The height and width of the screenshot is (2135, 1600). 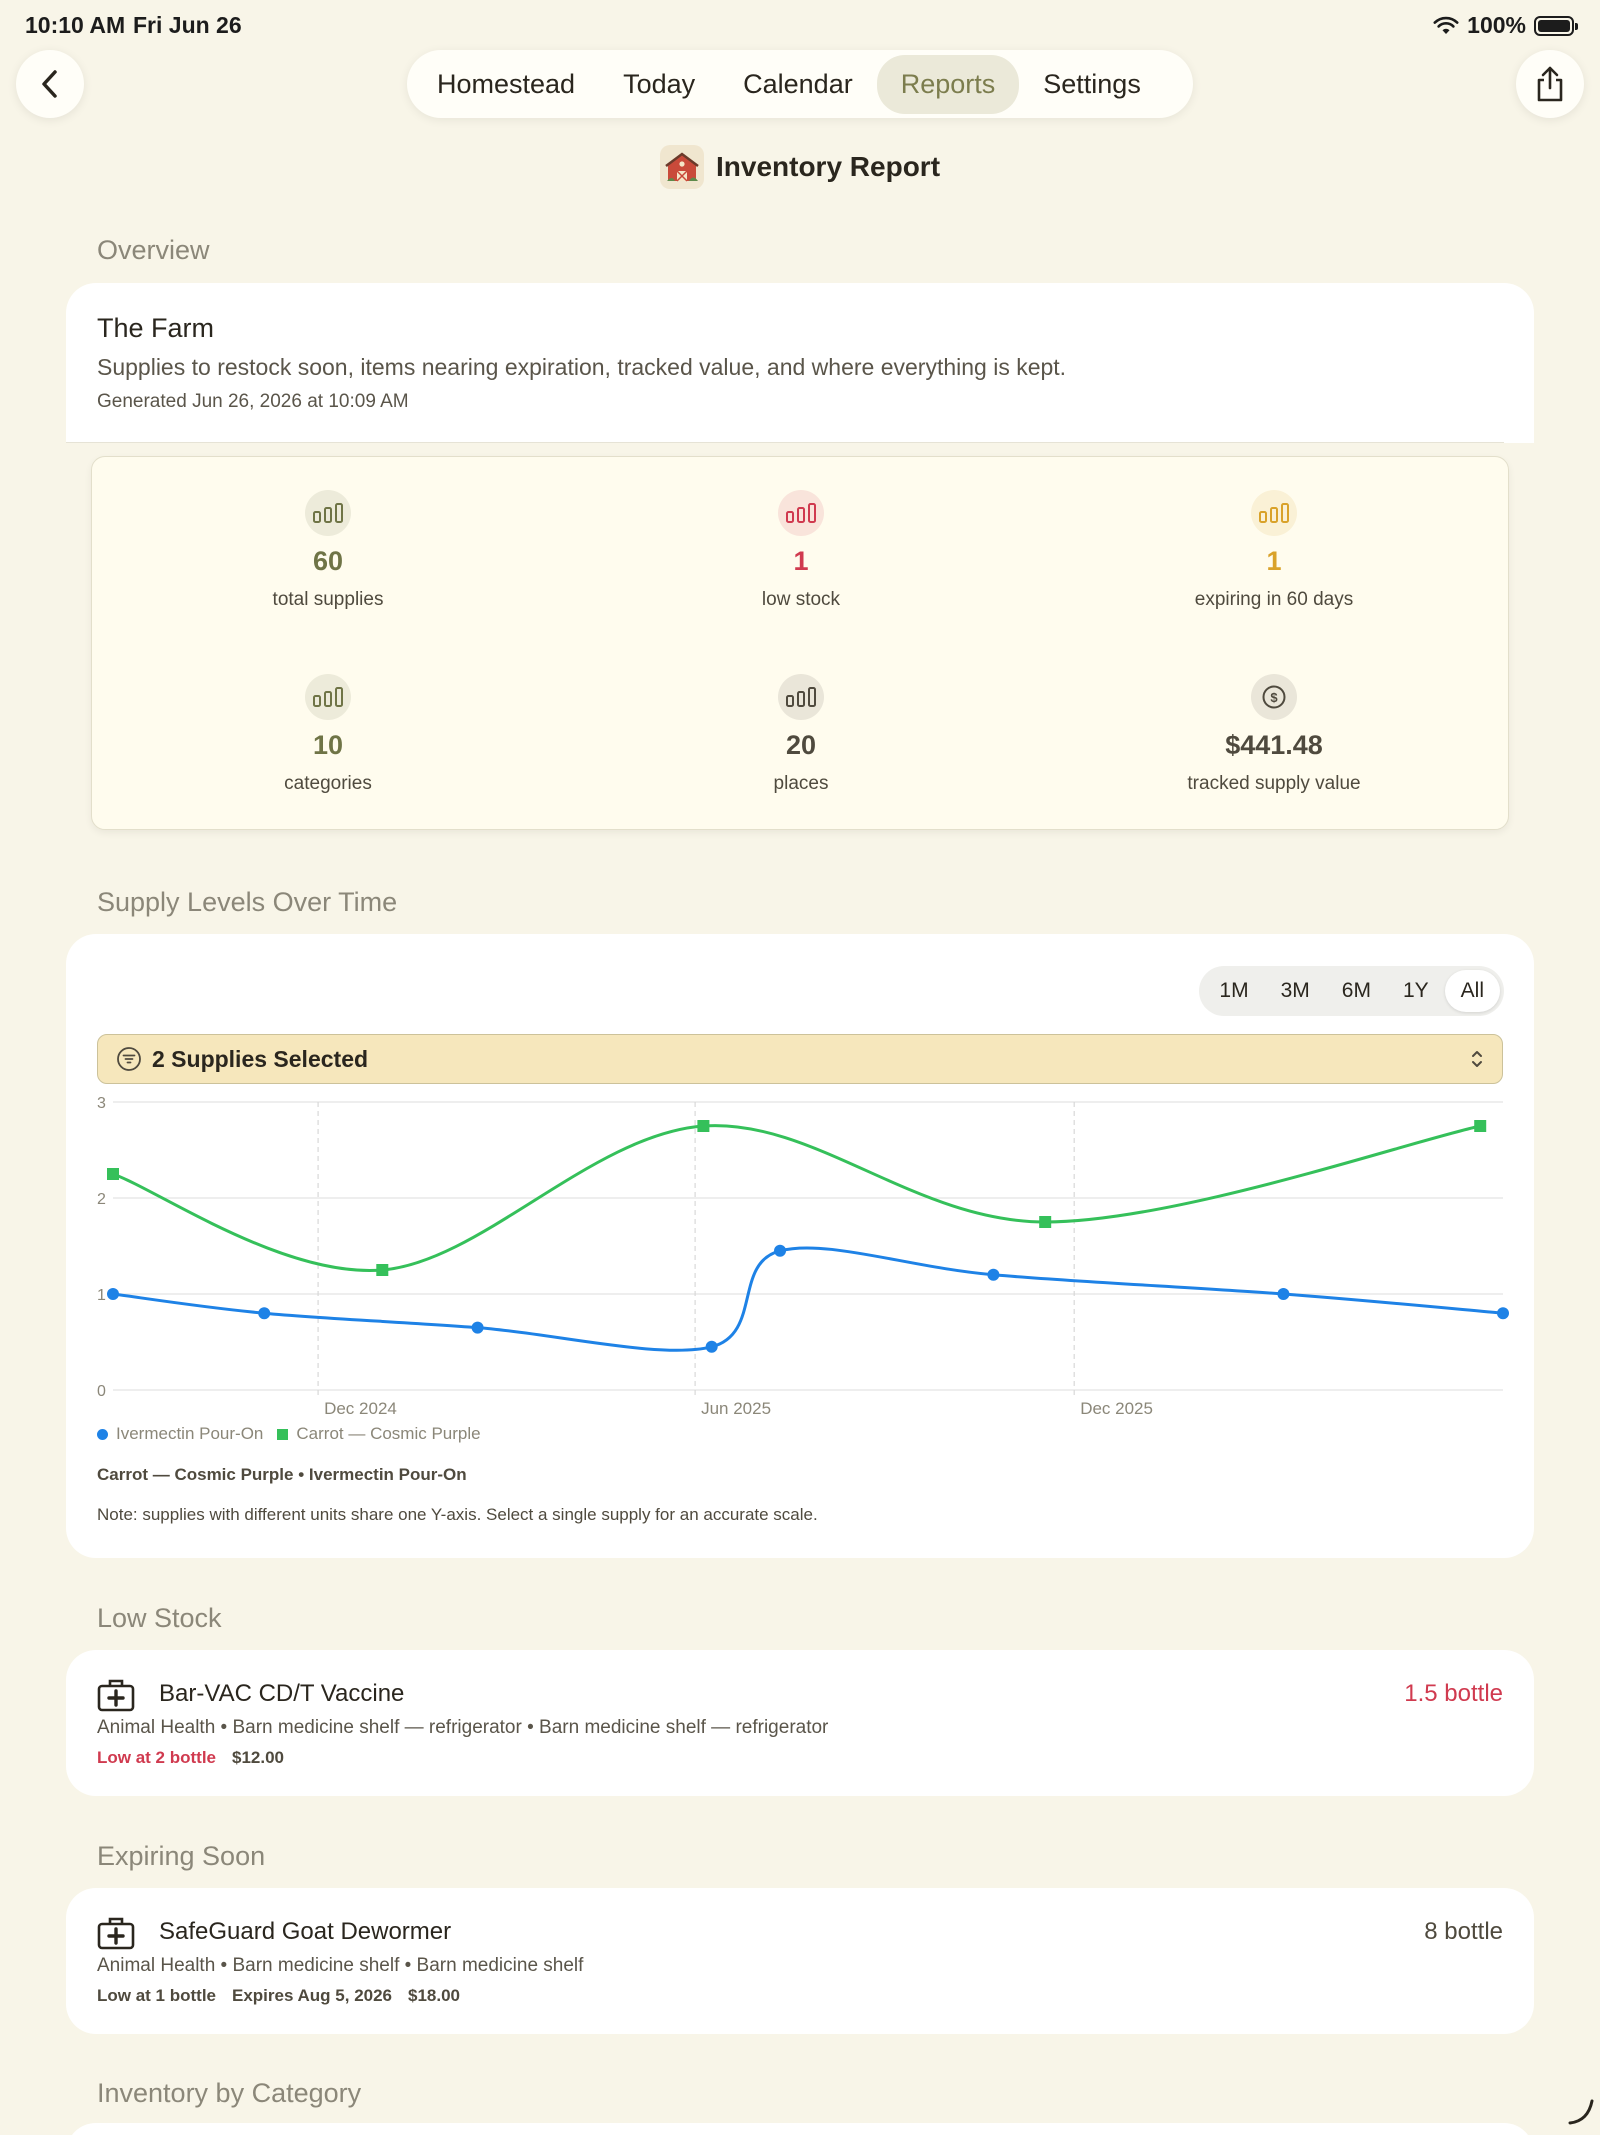 I want to click on range-3m: 3M, so click(x=1295, y=991).